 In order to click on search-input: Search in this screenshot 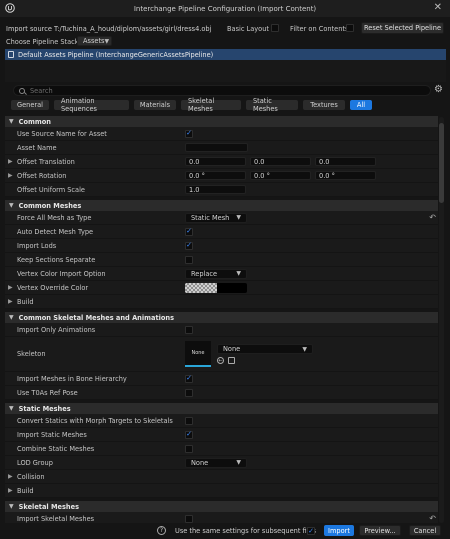, I will do `click(222, 90)`.